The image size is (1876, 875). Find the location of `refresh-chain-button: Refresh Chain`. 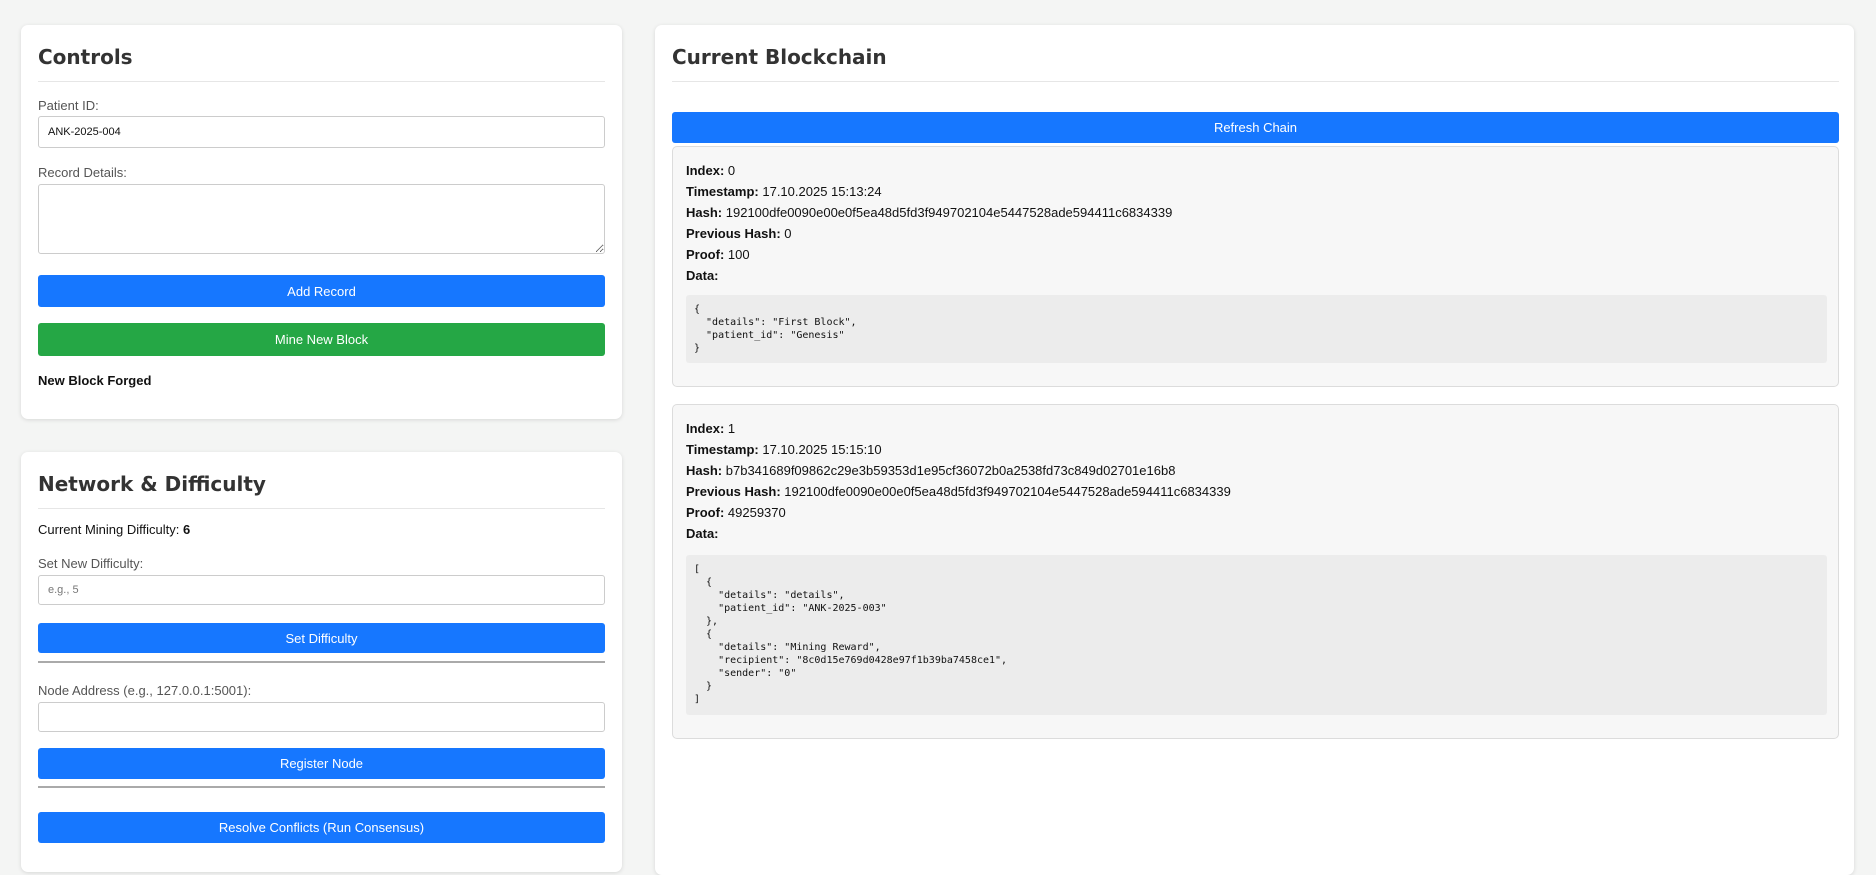

refresh-chain-button: Refresh Chain is located at coordinates (1255, 127).